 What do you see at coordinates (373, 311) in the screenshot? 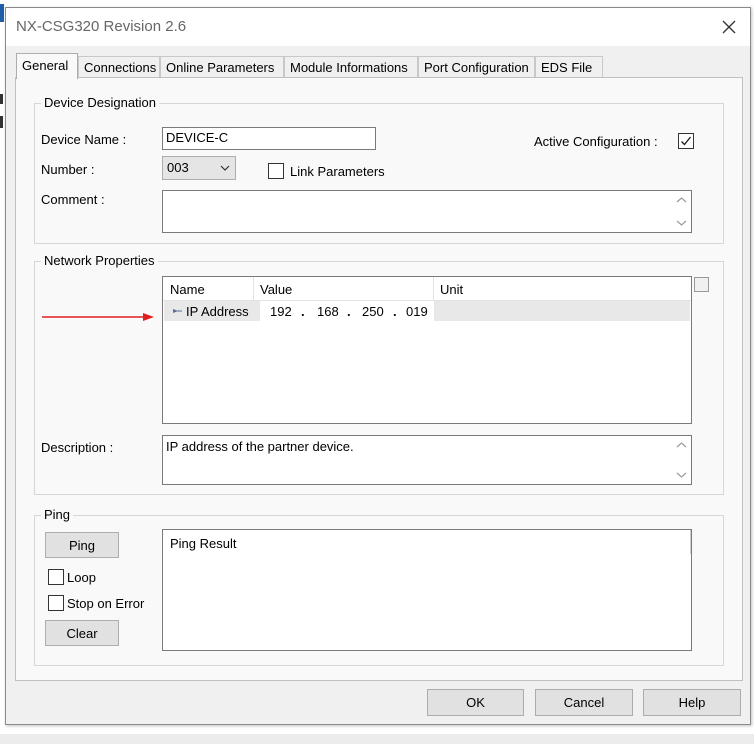
I see `ip-octet-3: 250` at bounding box center [373, 311].